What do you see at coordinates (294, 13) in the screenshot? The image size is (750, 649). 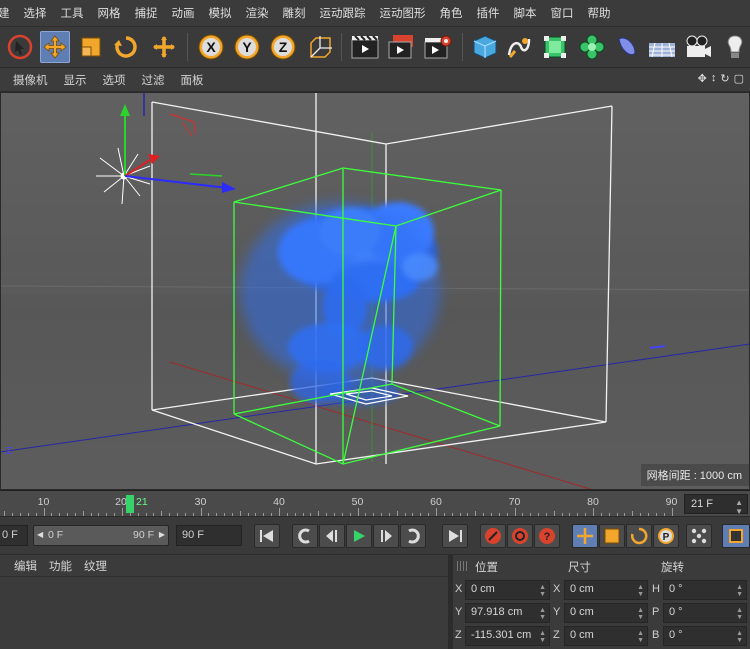 I see `menu-sculpt: 雕刻` at bounding box center [294, 13].